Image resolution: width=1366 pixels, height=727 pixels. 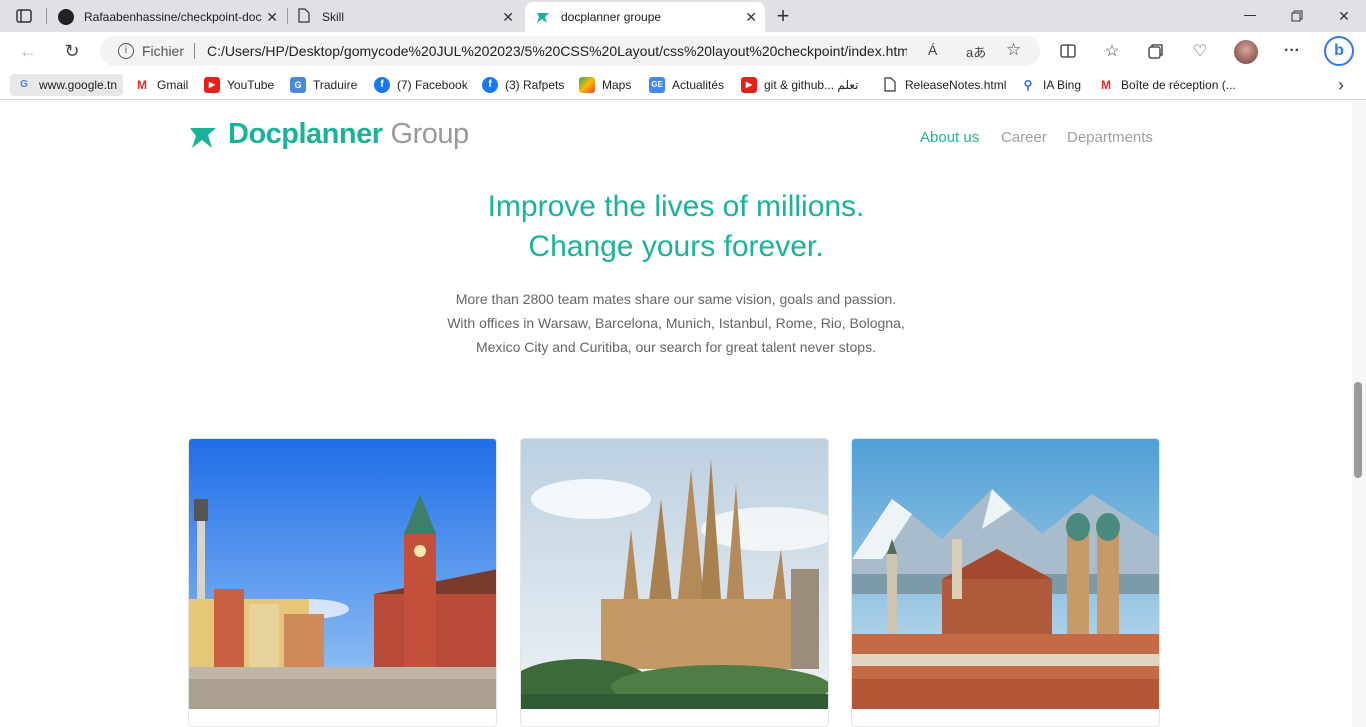 What do you see at coordinates (24, 16) in the screenshot?
I see `tab-actions-icon` at bounding box center [24, 16].